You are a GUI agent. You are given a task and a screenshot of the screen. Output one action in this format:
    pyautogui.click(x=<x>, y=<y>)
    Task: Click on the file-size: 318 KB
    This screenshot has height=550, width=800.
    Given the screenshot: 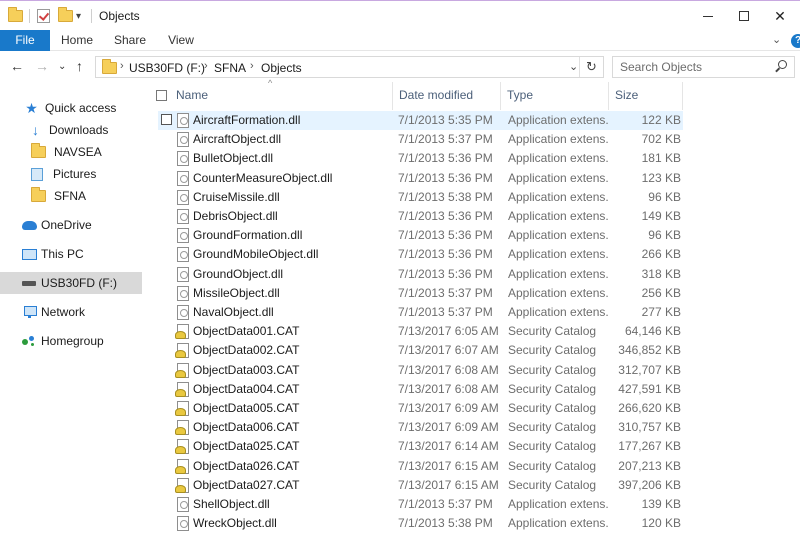 What is the action you would take?
    pyautogui.click(x=661, y=273)
    